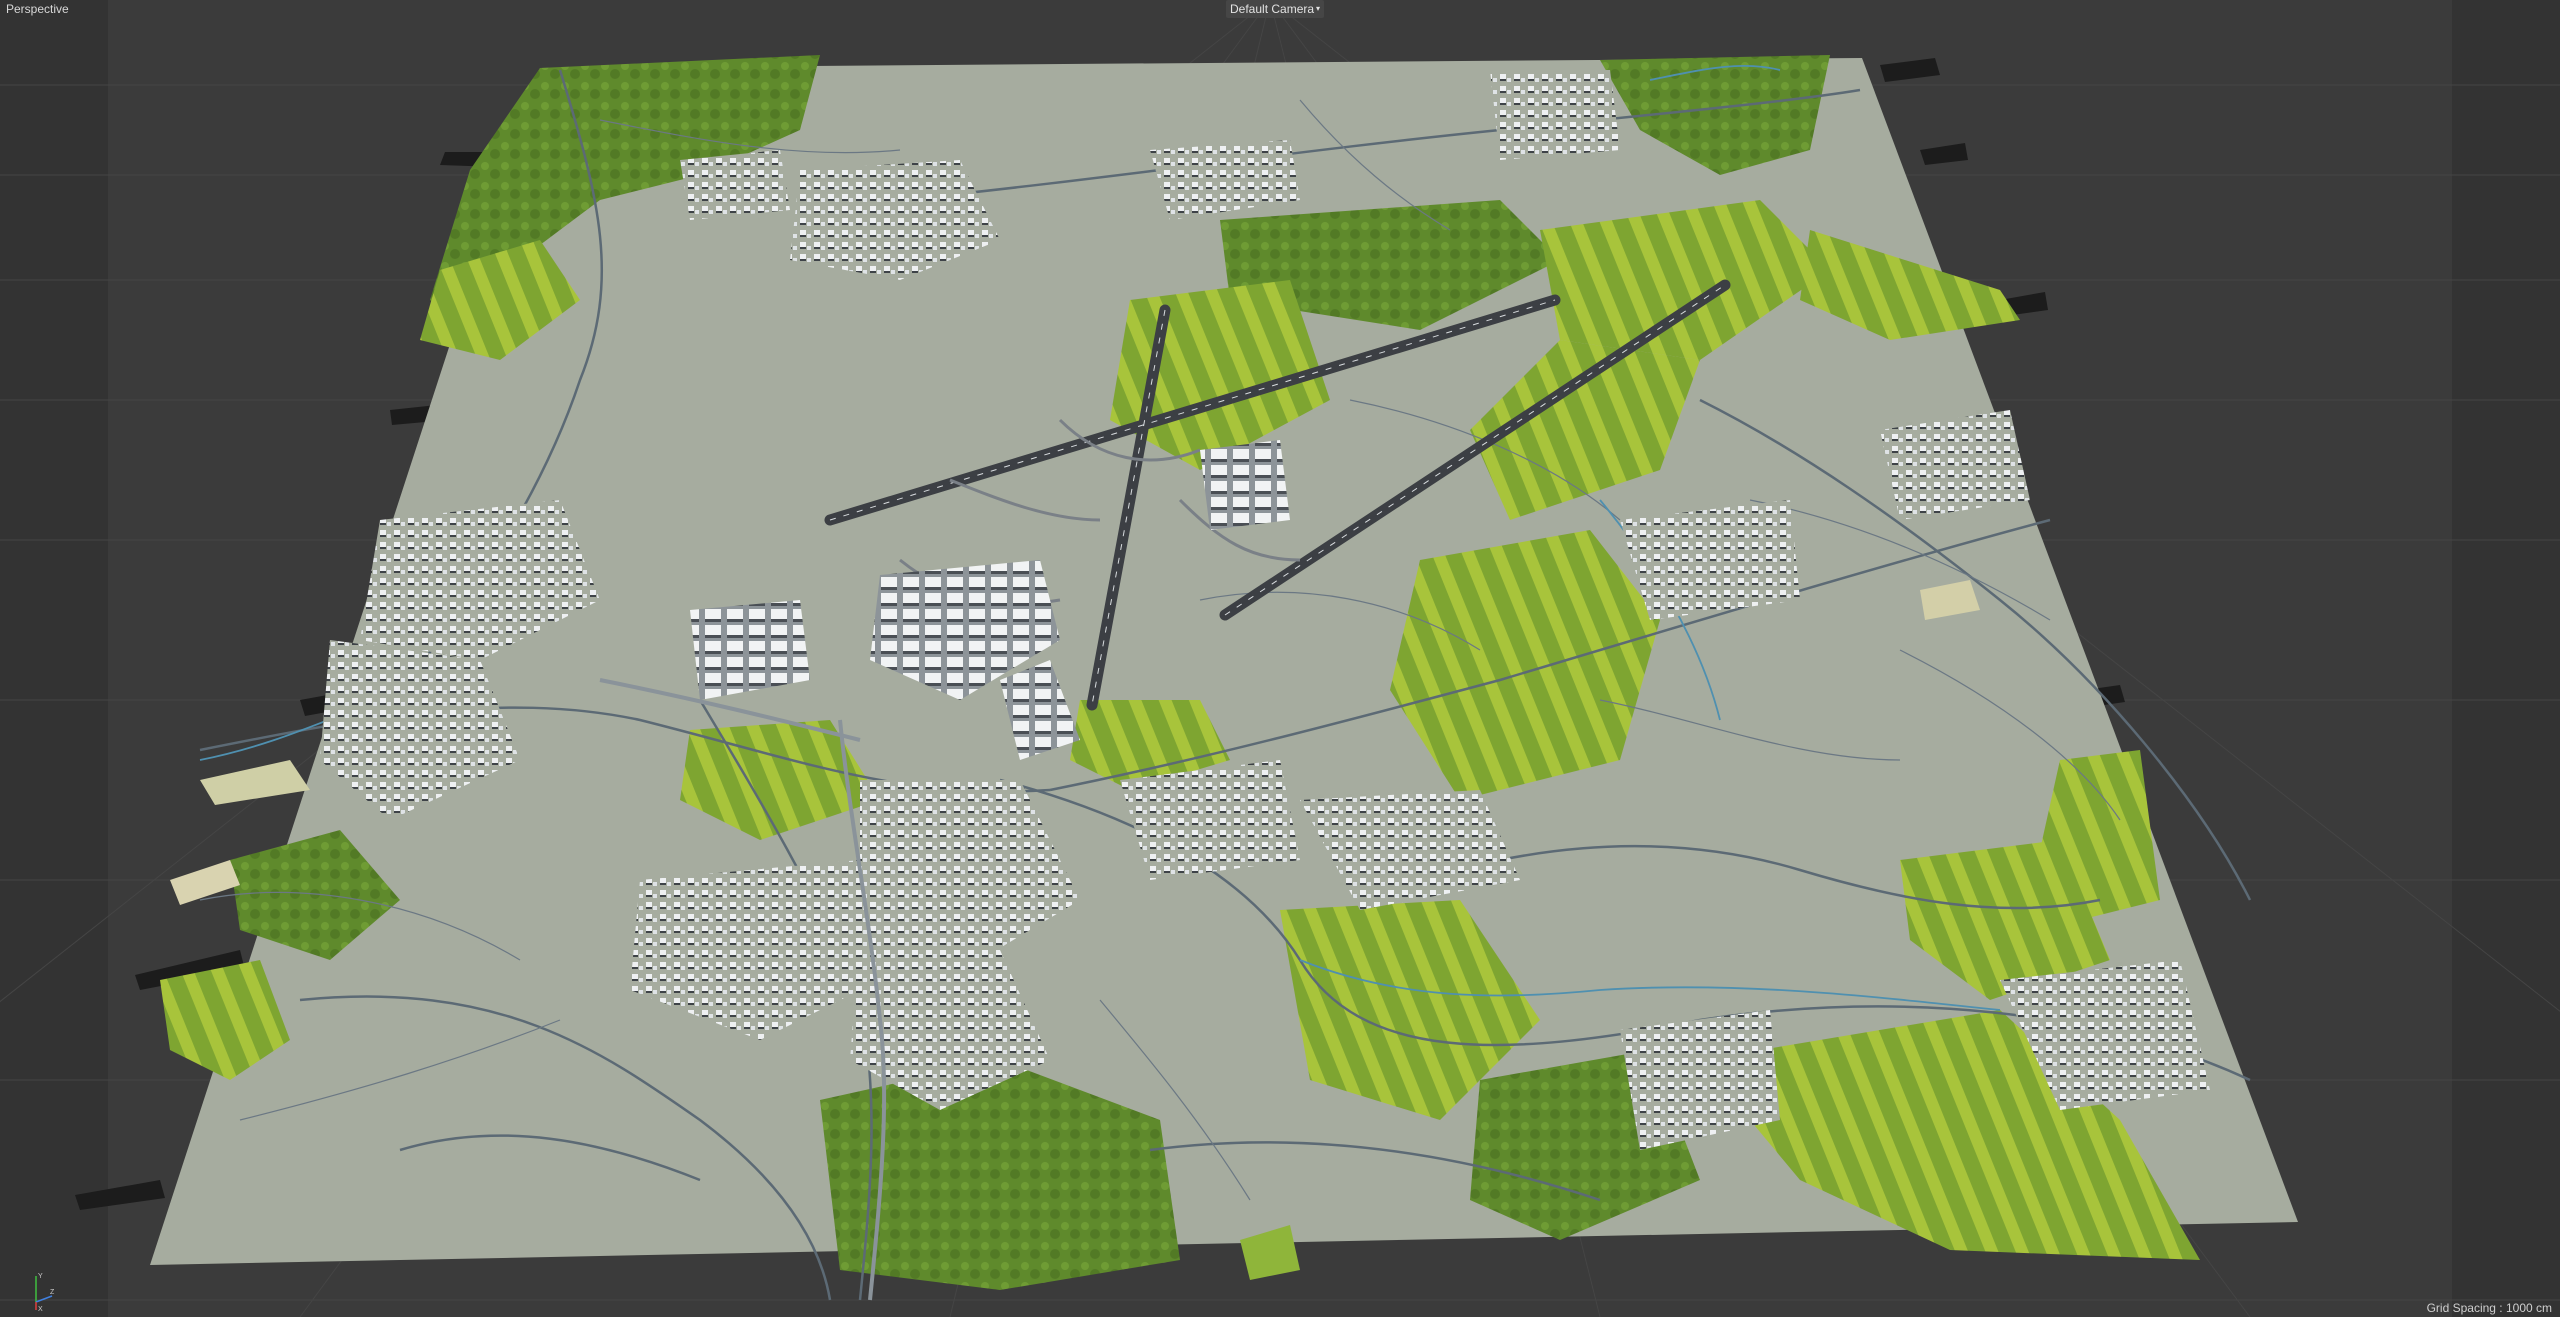 This screenshot has width=2560, height=1317. Describe the element at coordinates (1272, 9) in the screenshot. I see `camera-name-label: Default Camera` at that location.